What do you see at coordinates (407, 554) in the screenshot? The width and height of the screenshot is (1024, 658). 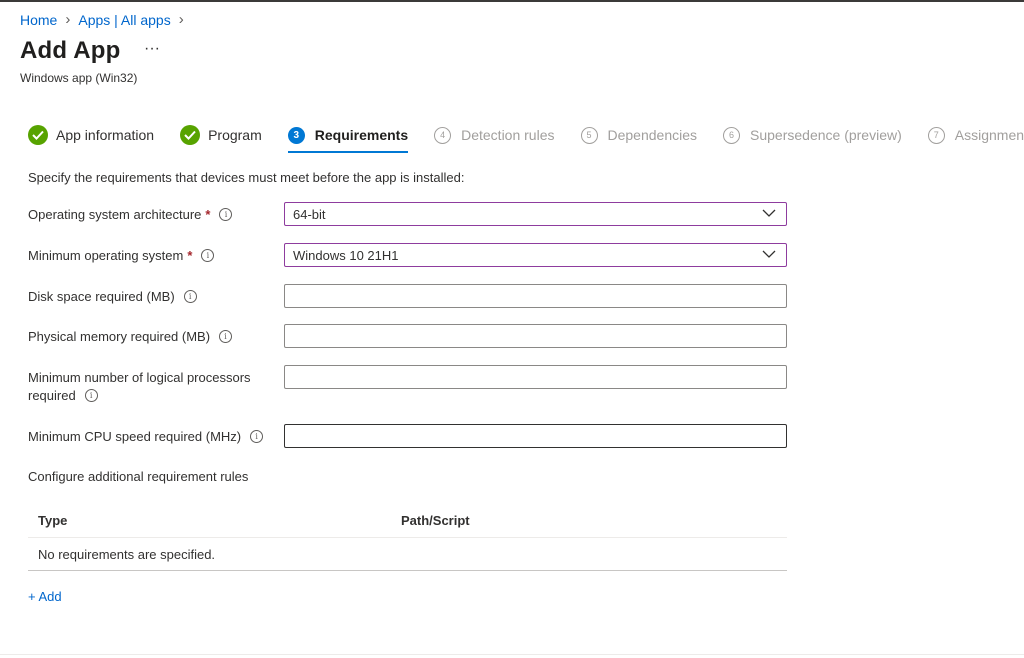 I see `table-row: No requirements are specified.` at bounding box center [407, 554].